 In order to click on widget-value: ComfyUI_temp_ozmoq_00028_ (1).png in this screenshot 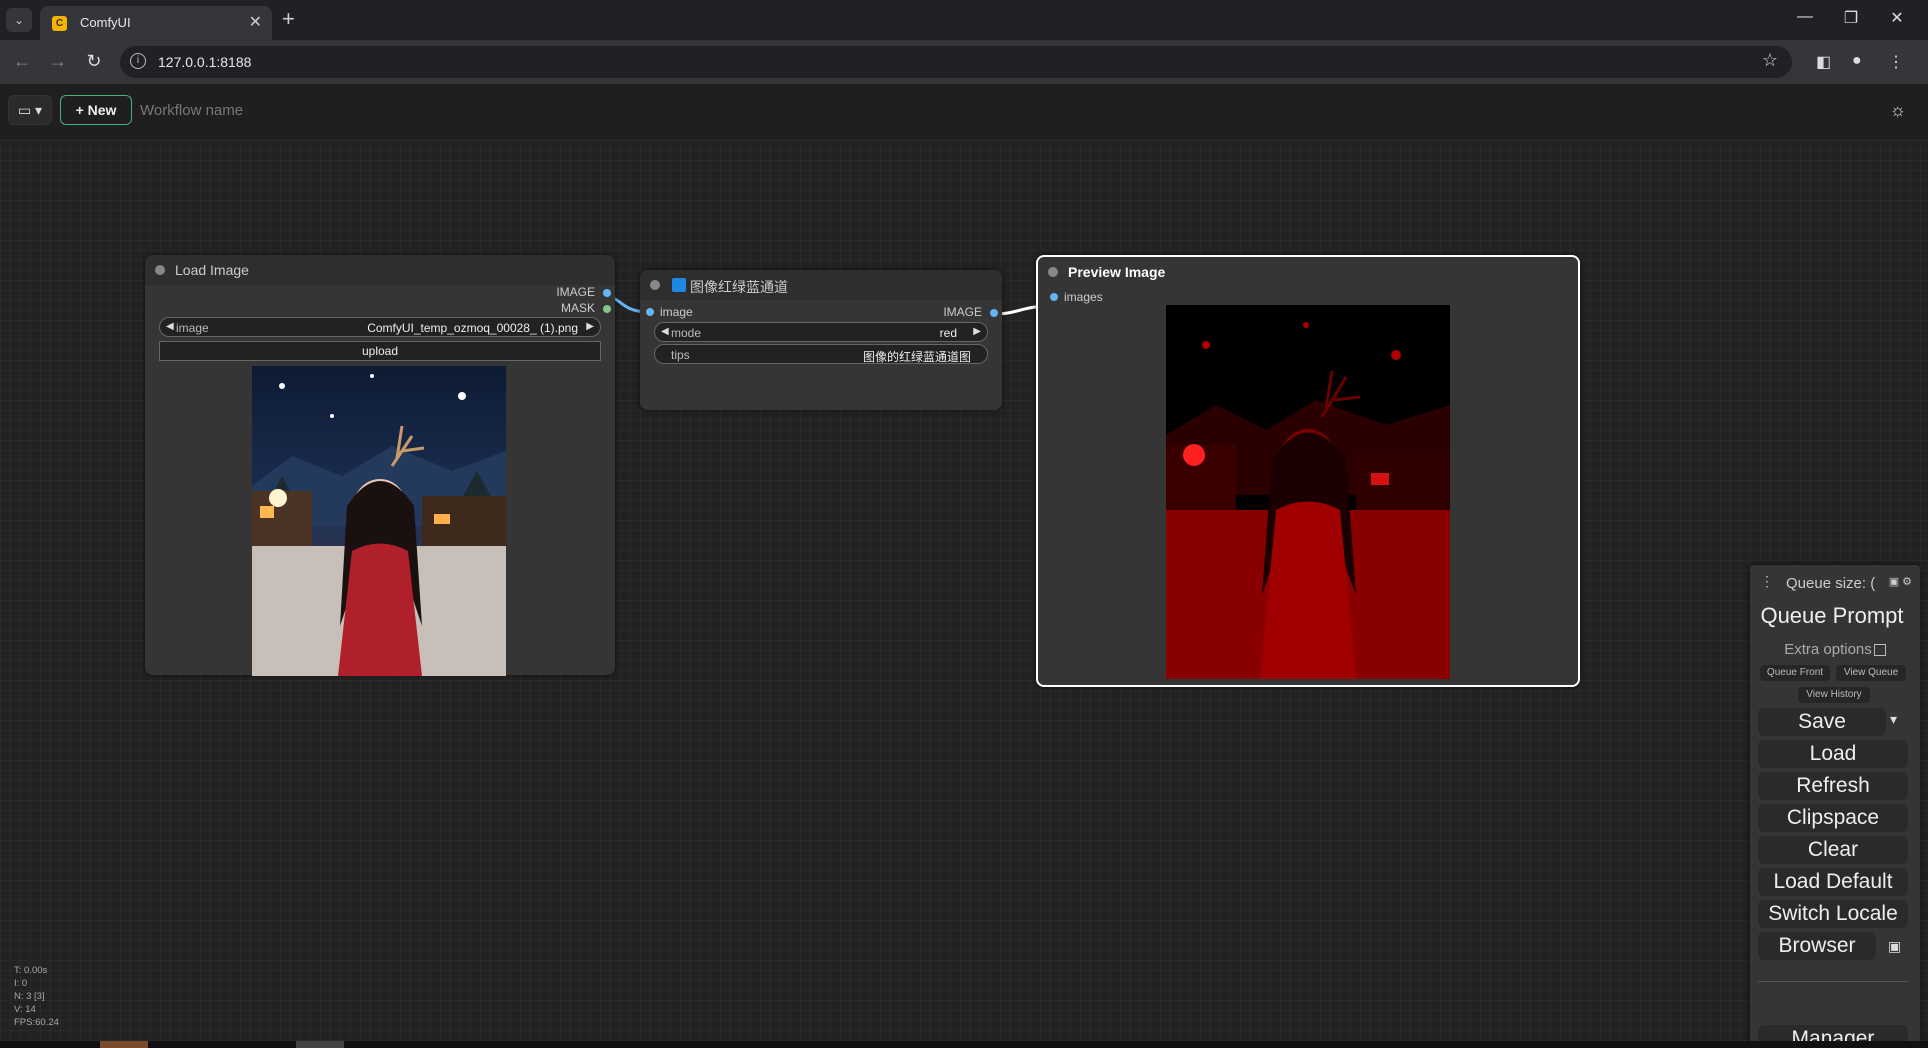, I will do `click(472, 328)`.